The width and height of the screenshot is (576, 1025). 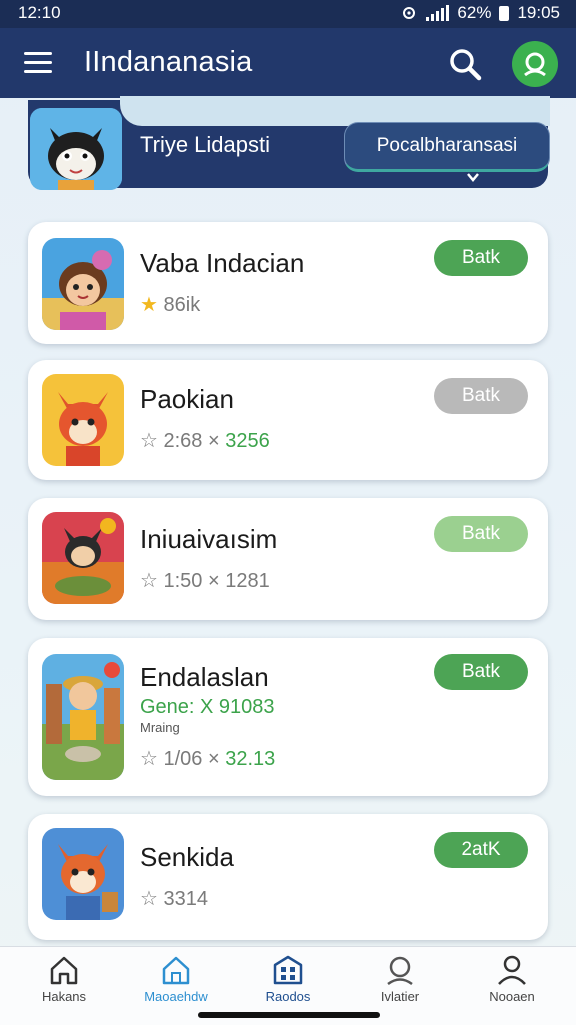 I want to click on app-card: Paokian ☆ 2:68 × 3256 Batk, so click(x=288, y=420).